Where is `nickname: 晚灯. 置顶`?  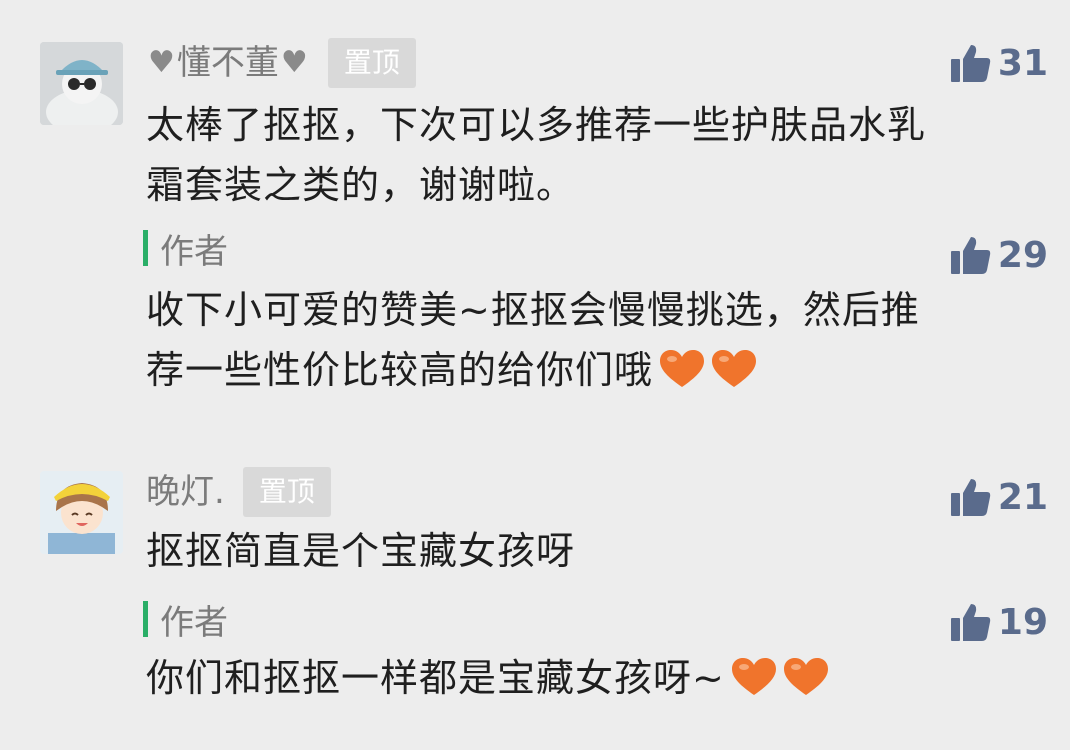 nickname: 晚灯. 置顶 is located at coordinates (238, 492).